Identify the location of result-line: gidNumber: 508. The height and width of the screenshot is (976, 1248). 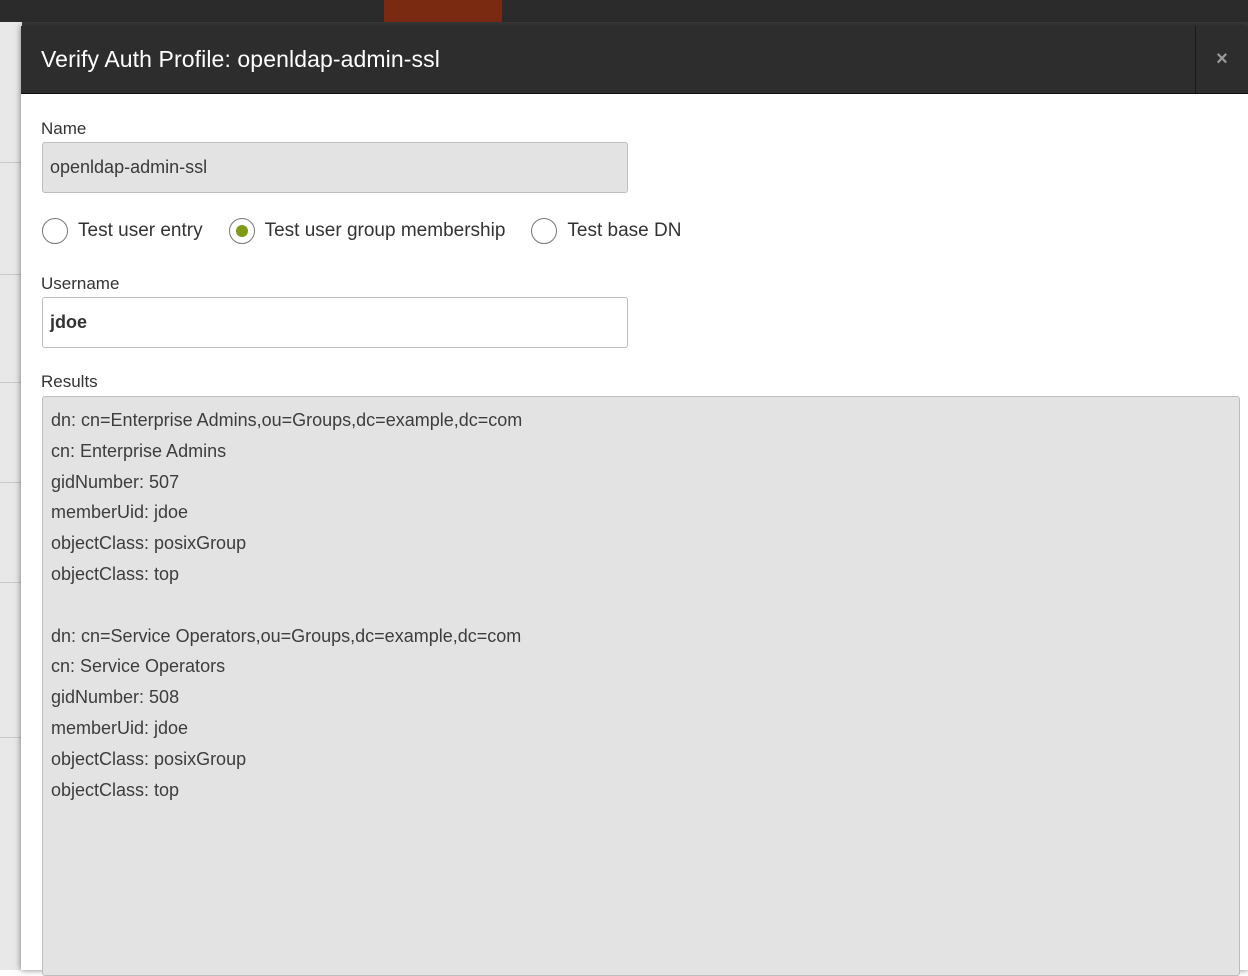
(115, 697).